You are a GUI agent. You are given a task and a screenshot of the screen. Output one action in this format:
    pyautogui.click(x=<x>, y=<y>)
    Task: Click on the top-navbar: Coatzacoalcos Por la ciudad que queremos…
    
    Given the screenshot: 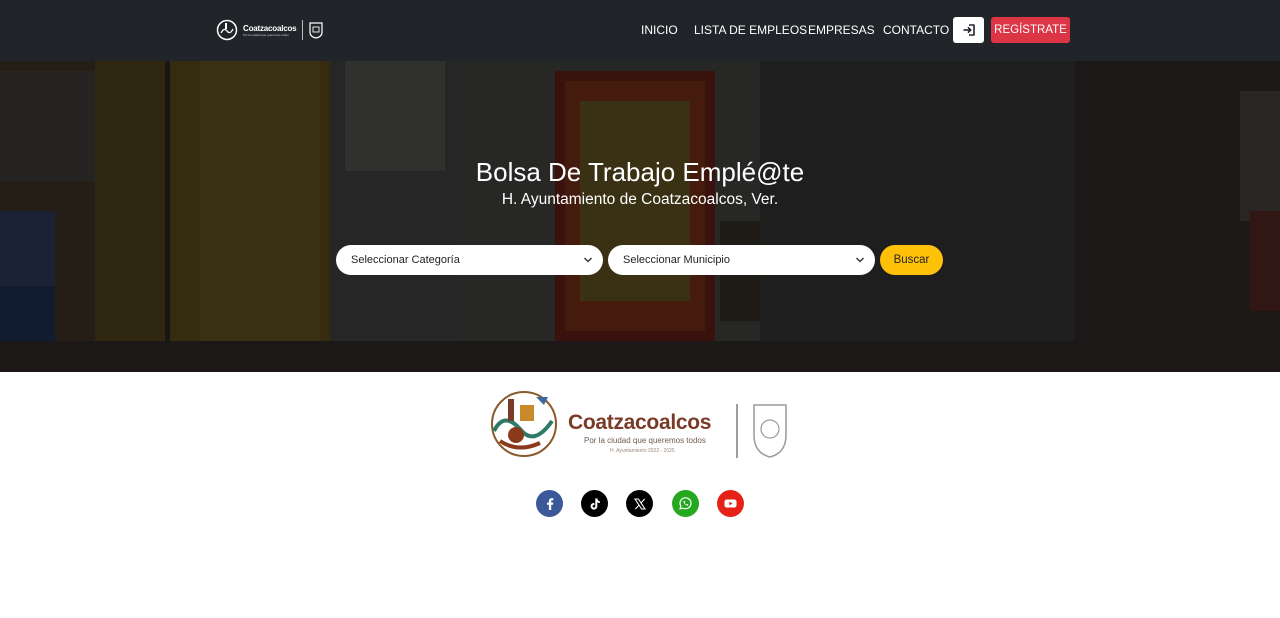 What is the action you would take?
    pyautogui.click(x=640, y=30)
    